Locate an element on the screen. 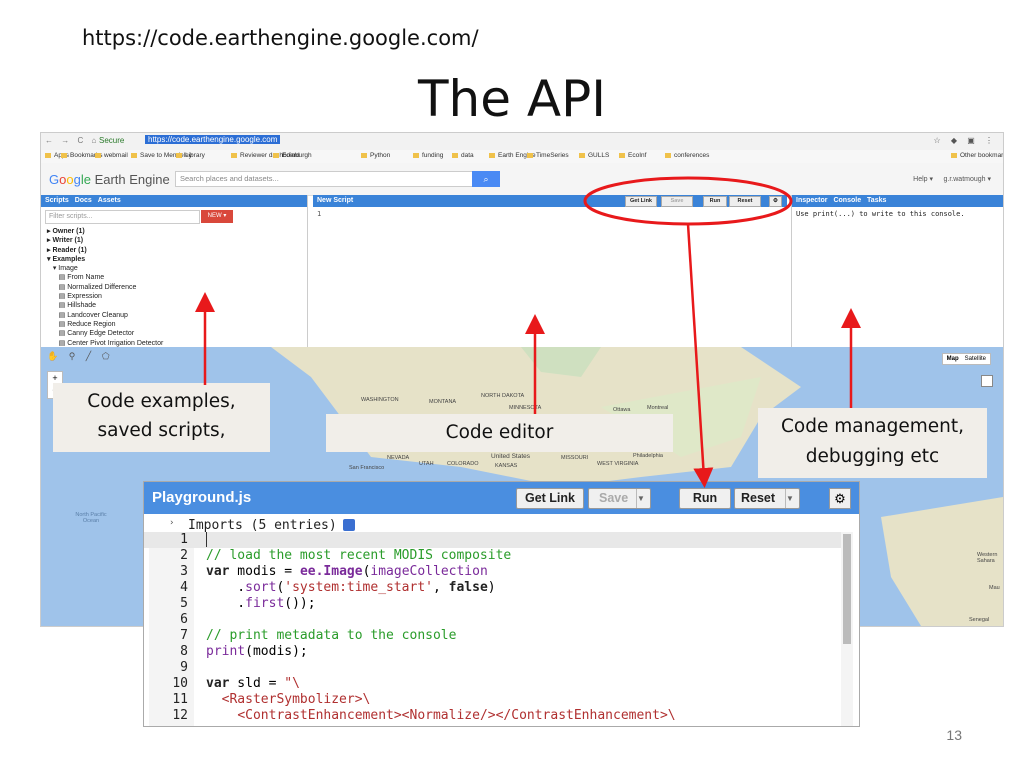 This screenshot has width=1024, height=768. tab-inspector: Inspector is located at coordinates (812, 200).